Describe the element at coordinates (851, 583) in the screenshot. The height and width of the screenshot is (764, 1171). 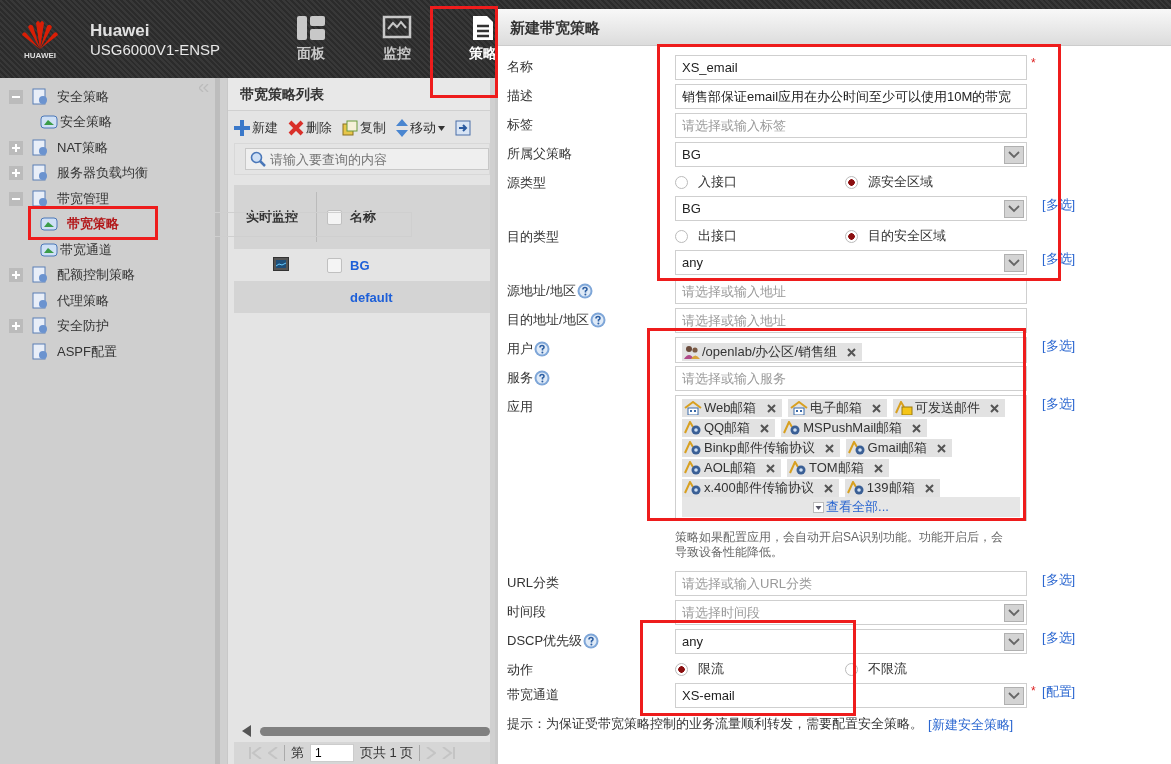
I see `text-field: 请选择或输入URL分类` at that location.